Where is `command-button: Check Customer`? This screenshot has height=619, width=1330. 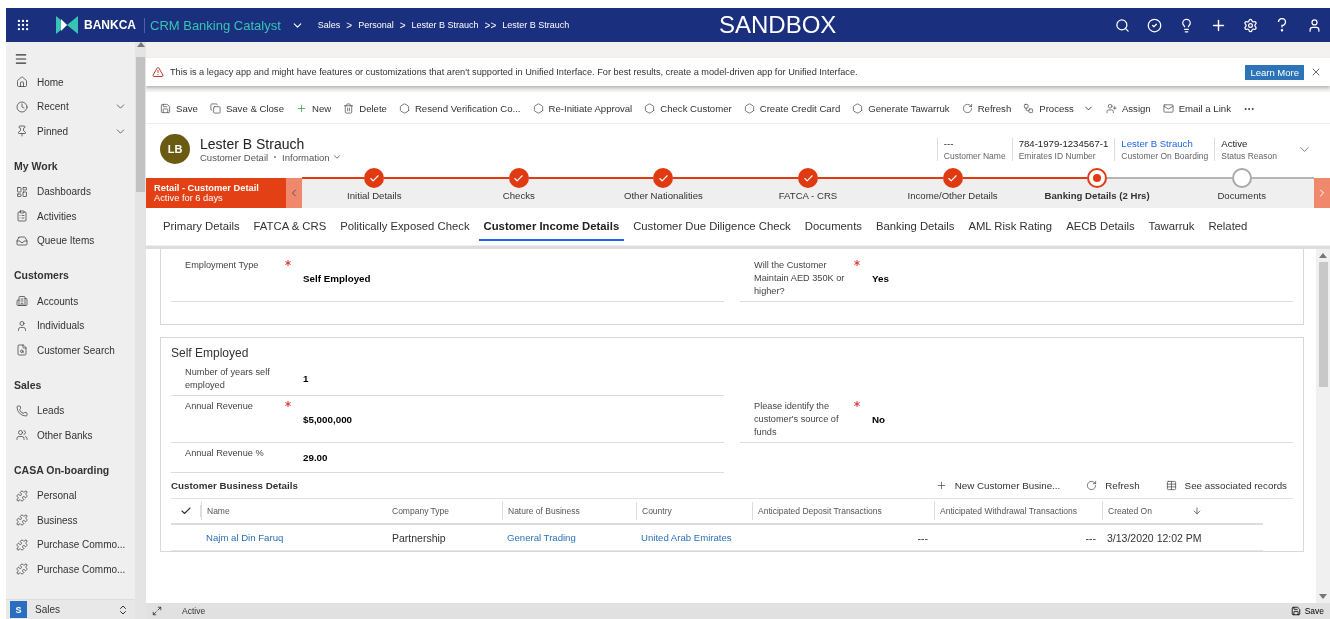 command-button: Check Customer is located at coordinates (688, 108).